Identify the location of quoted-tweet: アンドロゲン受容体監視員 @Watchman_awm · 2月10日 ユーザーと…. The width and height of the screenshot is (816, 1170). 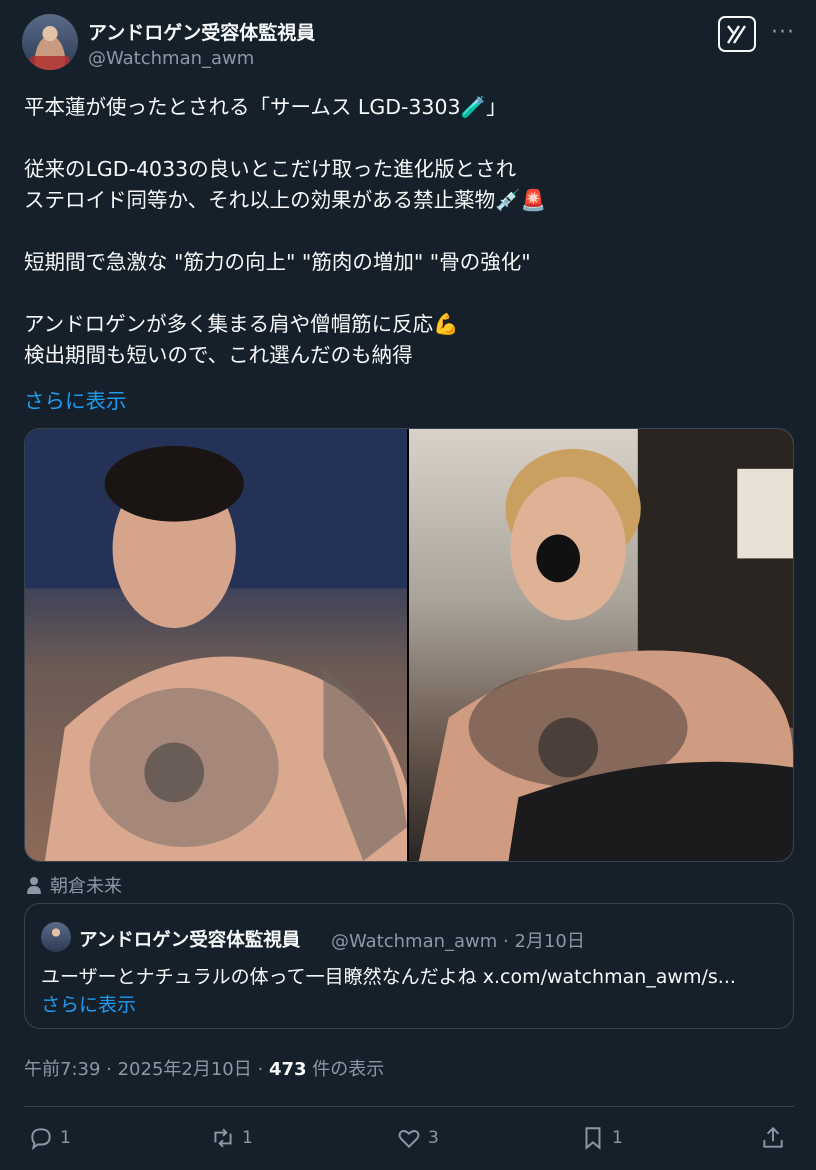
(409, 966).